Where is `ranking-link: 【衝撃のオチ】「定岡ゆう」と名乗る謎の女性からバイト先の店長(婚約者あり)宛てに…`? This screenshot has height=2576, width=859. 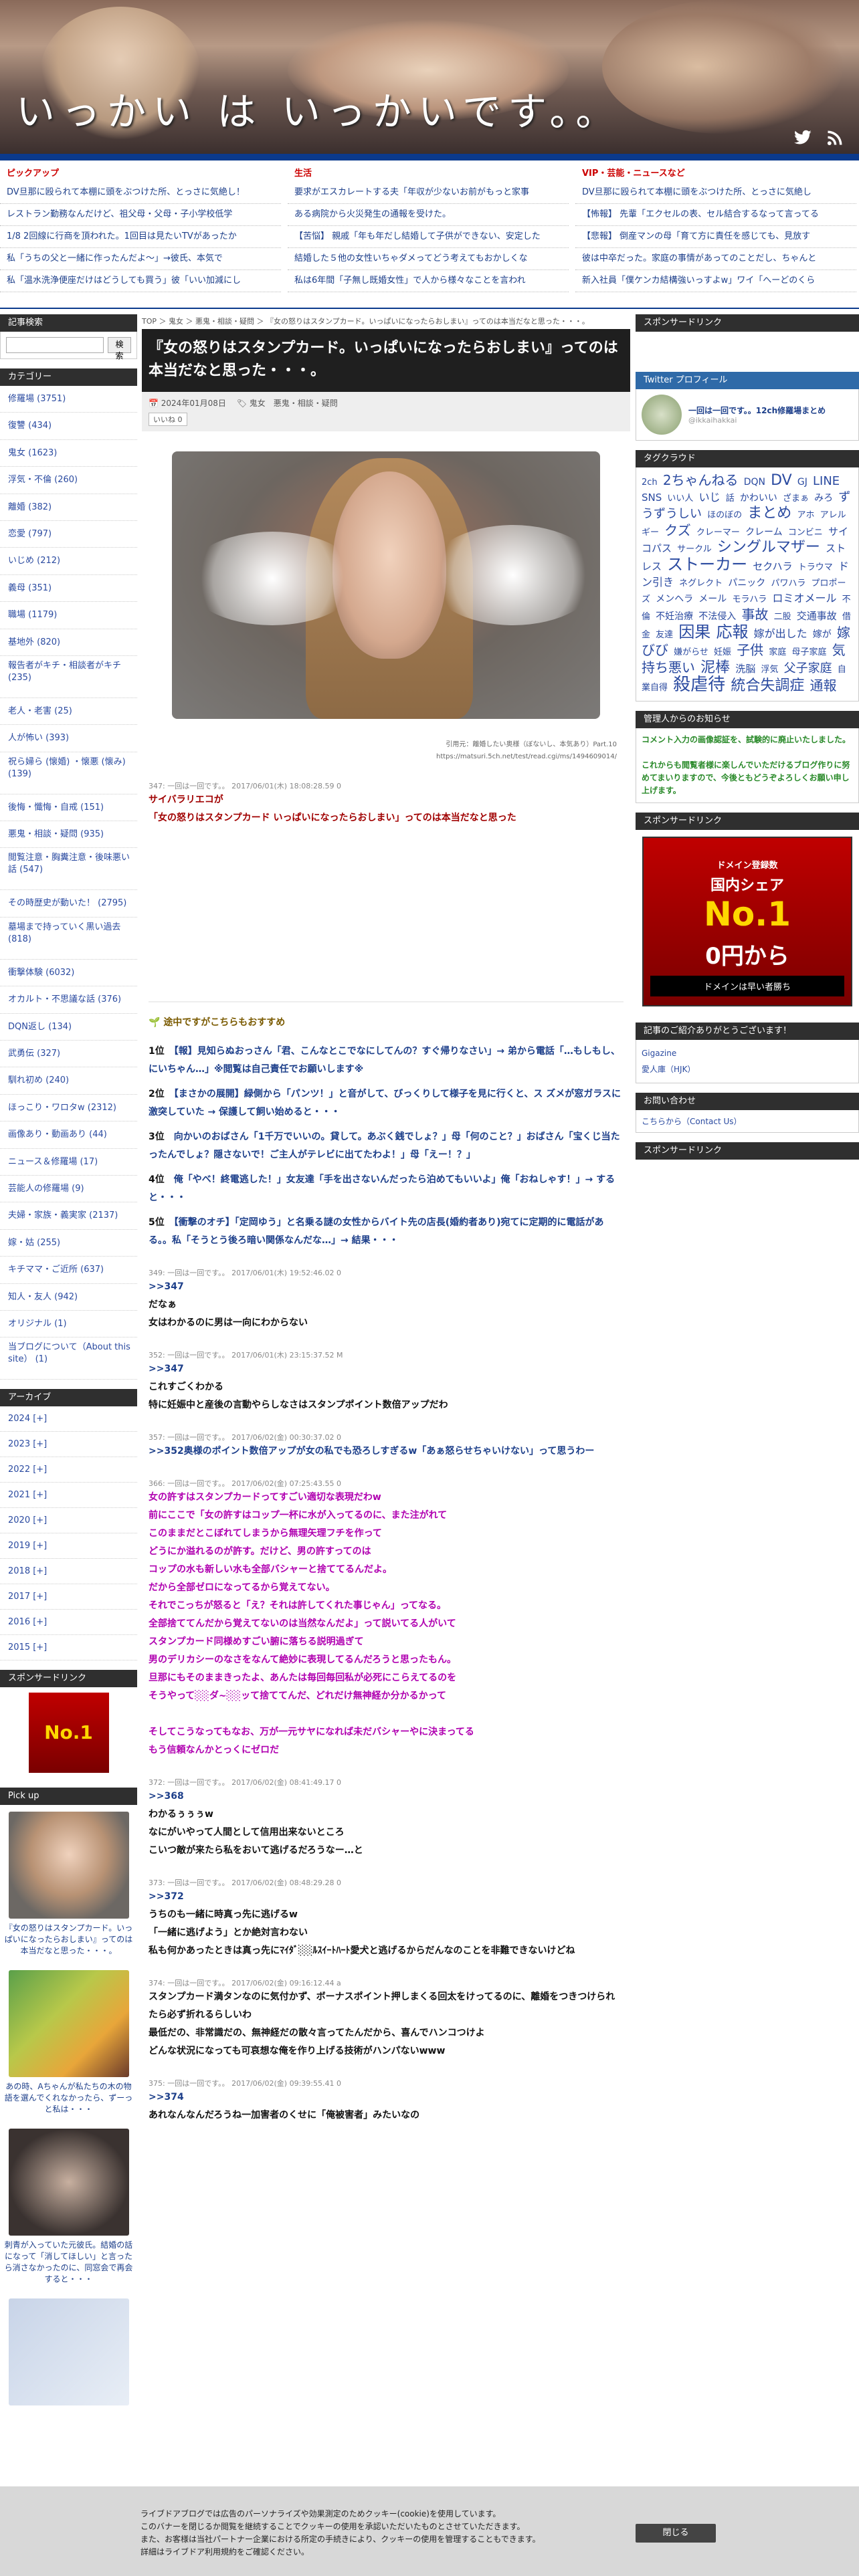 ranking-link: 【衝撃のオチ】「定岡ゆう」と名乗る謎の女性からバイト先の店長(婚約者あり)宛てに… is located at coordinates (377, 1231).